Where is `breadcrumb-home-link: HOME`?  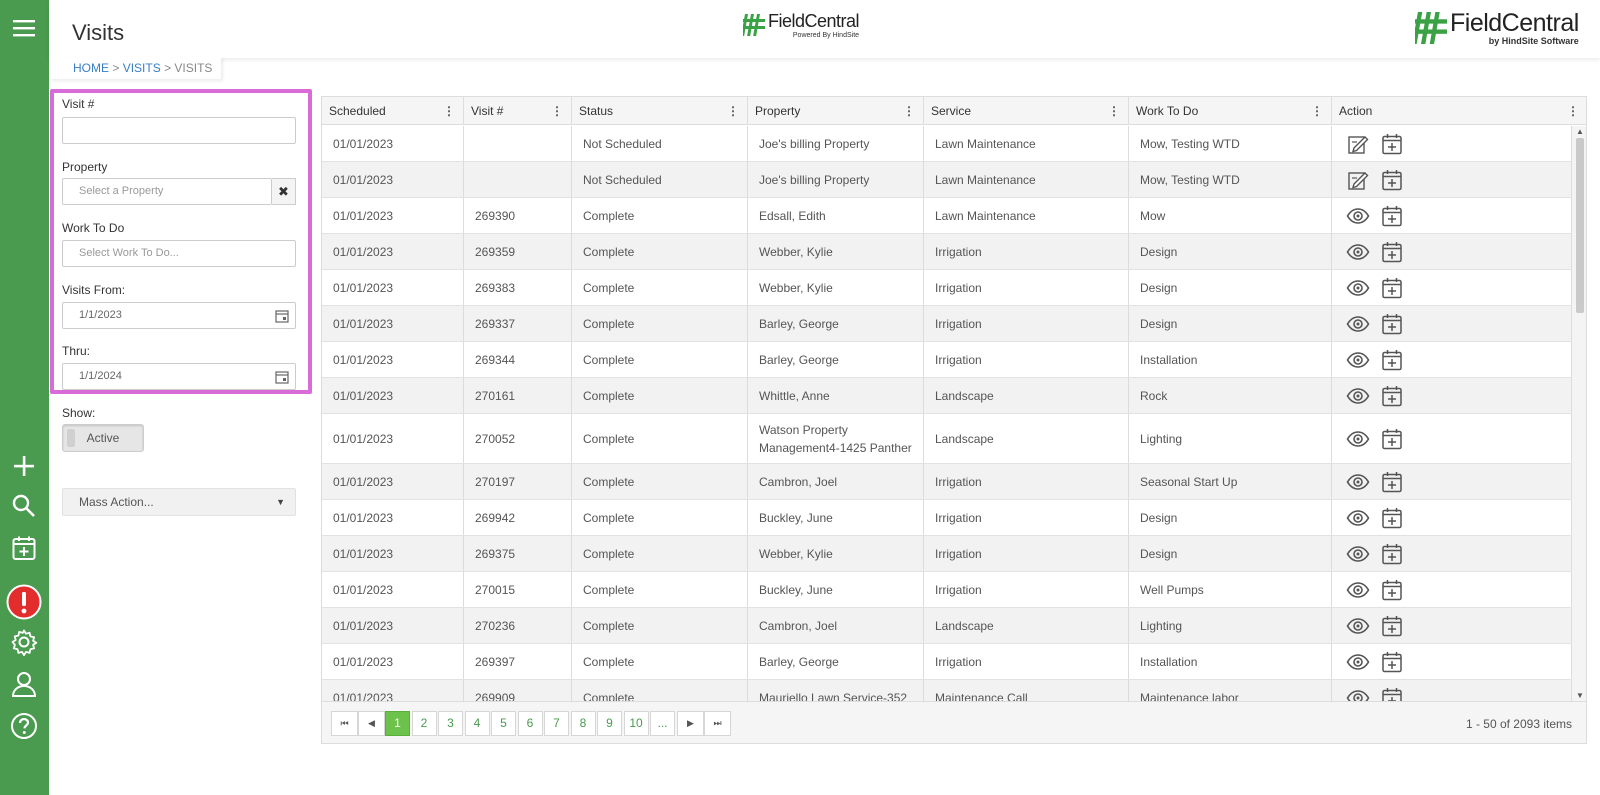
breadcrumb-home-link: HOME is located at coordinates (91, 68).